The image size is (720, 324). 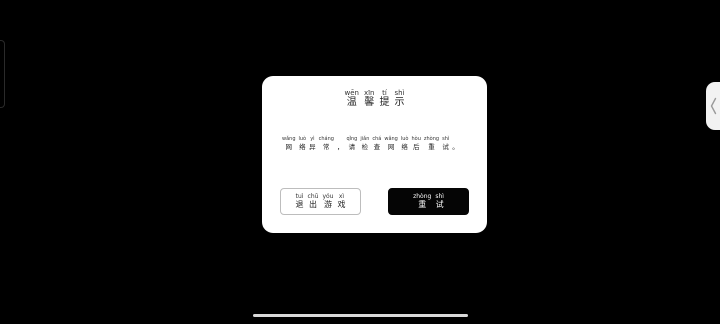 I want to click on hanzi-text: 请, so click(x=352, y=147).